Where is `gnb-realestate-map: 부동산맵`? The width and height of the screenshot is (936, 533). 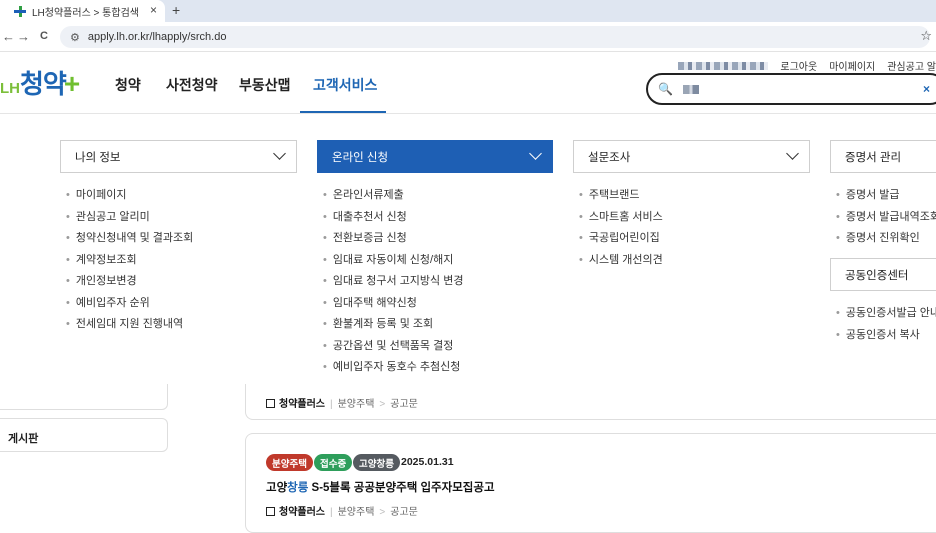 gnb-realestate-map: 부동산맵 is located at coordinates (265, 85).